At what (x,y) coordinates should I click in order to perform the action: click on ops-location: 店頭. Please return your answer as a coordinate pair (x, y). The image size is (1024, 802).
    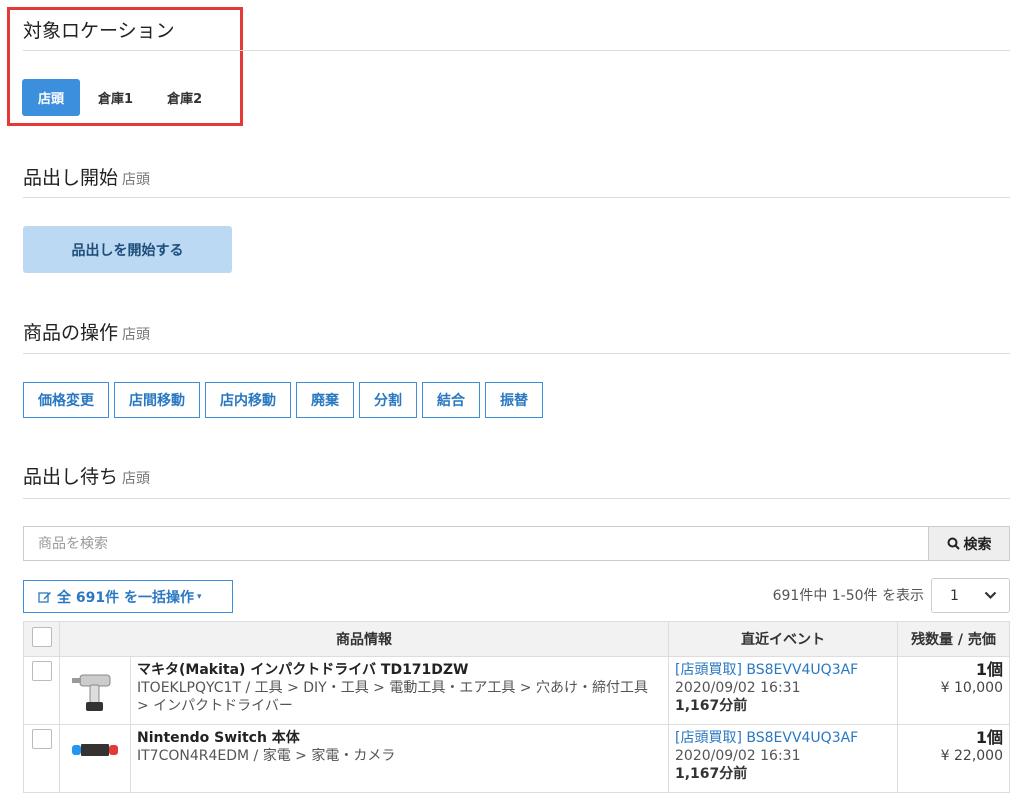
    Looking at the image, I should click on (136, 335).